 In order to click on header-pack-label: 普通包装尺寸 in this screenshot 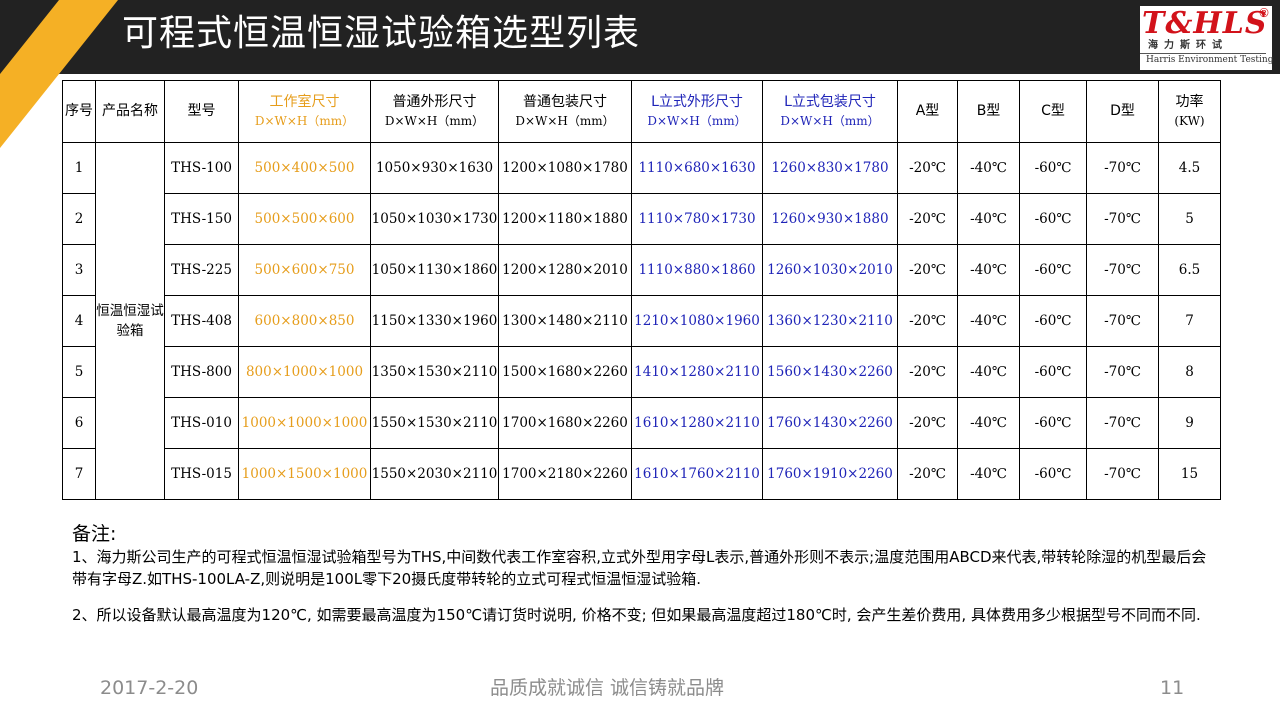, I will do `click(565, 101)`.